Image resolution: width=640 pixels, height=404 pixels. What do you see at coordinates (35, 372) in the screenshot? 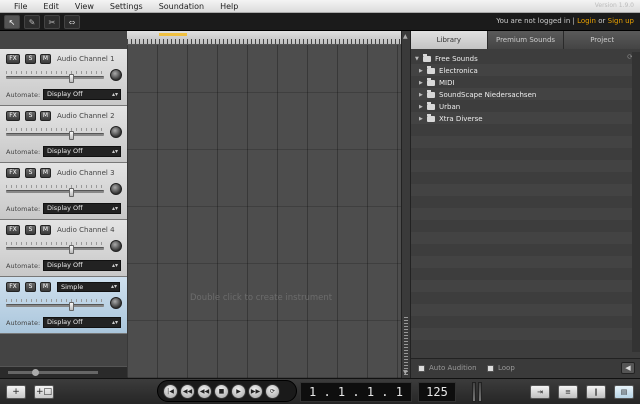
I see `zoom-handle` at bounding box center [35, 372].